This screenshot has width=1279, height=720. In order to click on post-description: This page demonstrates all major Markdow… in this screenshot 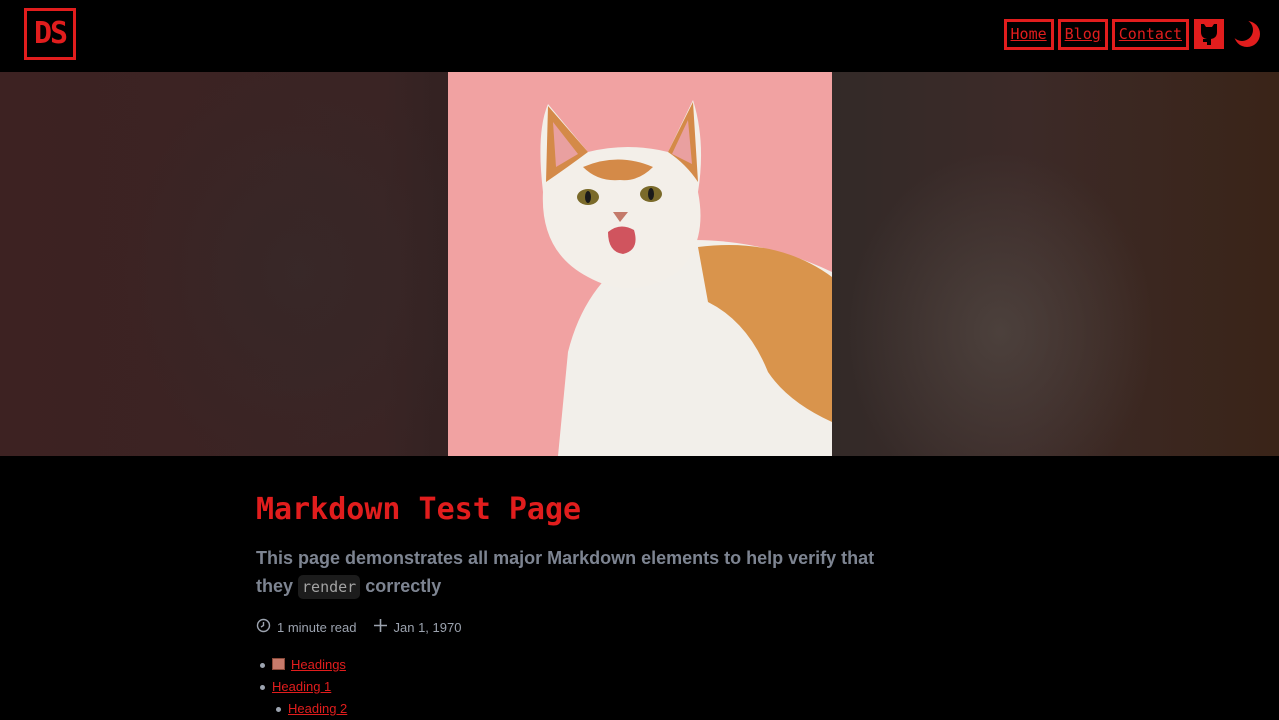, I will do `click(576, 572)`.